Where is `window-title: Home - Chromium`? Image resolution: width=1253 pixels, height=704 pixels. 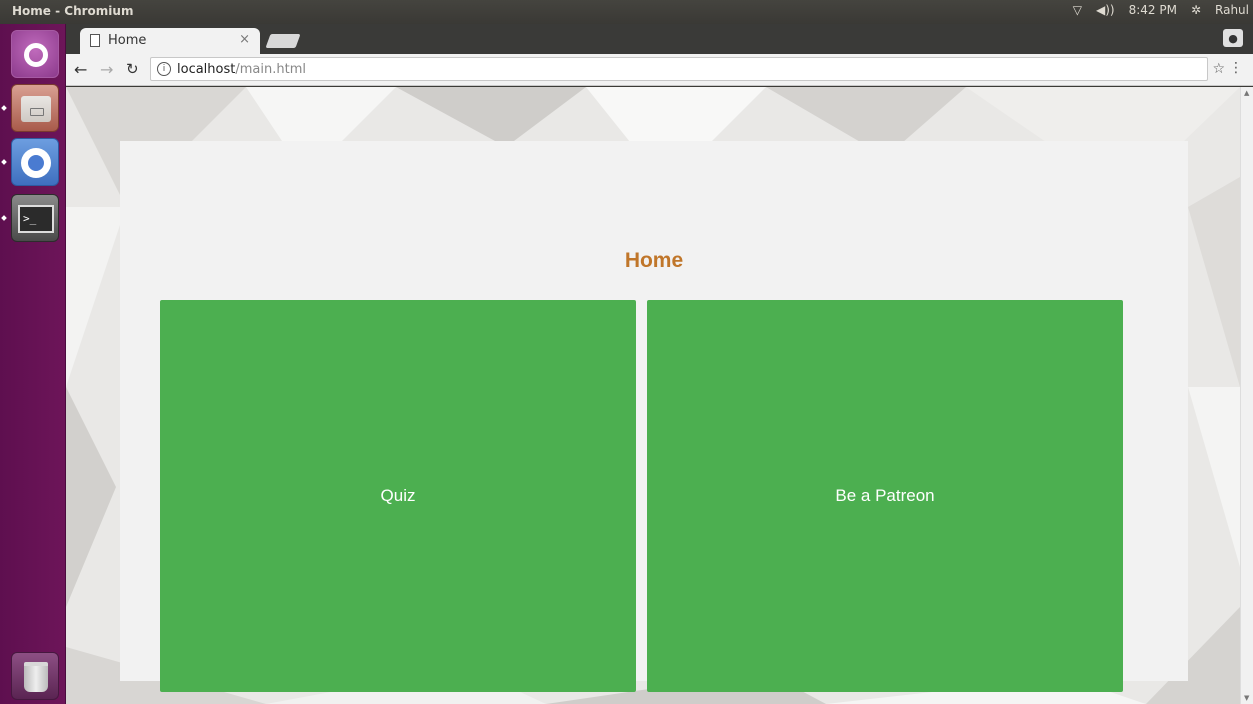 window-title: Home - Chromium is located at coordinates (73, 11).